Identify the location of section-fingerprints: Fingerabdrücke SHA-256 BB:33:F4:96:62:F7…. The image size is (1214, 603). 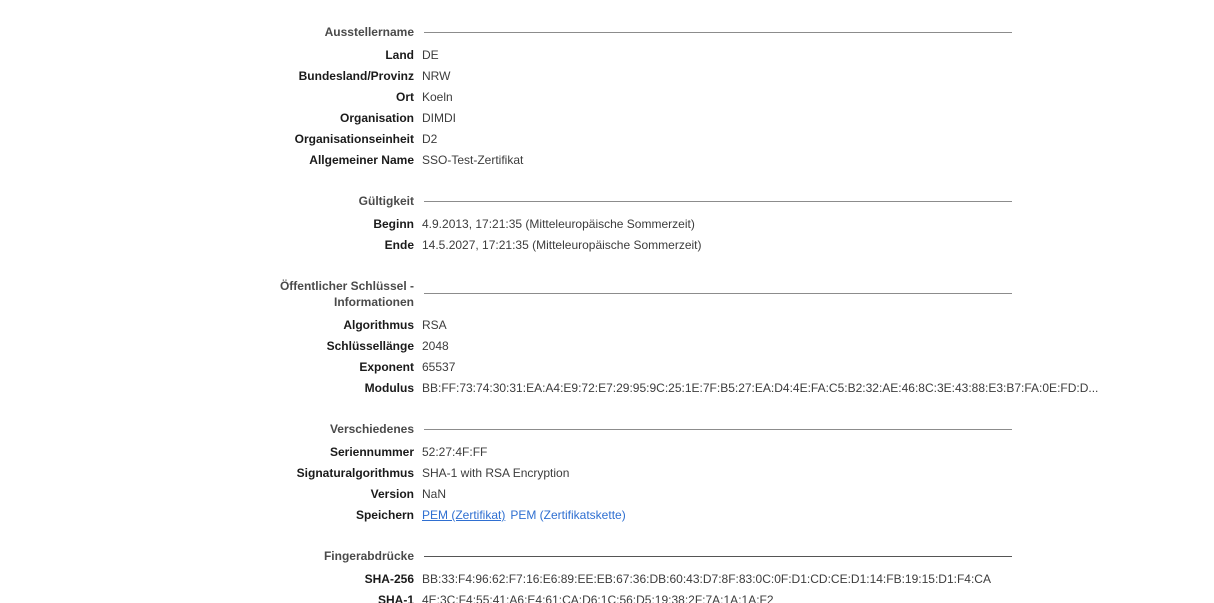
(607, 575).